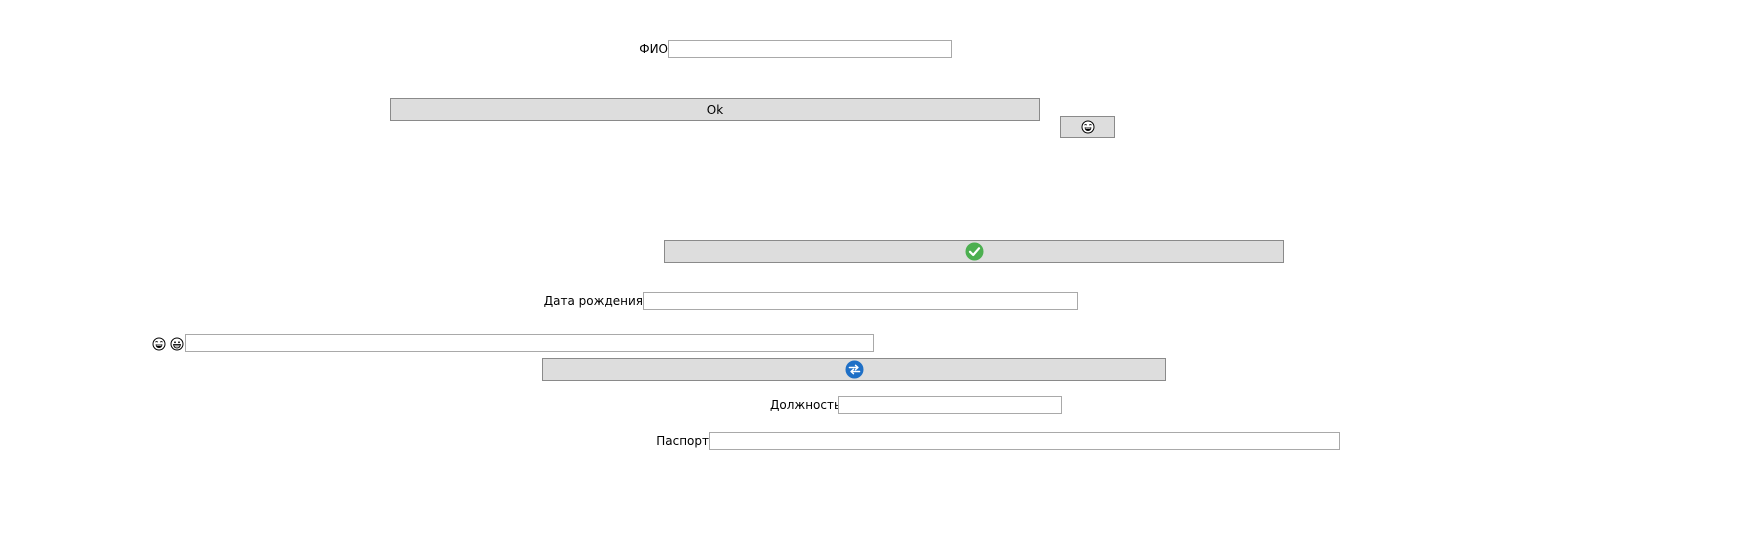 The image size is (1756, 542). Describe the element at coordinates (593, 301) in the screenshot. I see `birth-date-label: Дата рождения` at that location.